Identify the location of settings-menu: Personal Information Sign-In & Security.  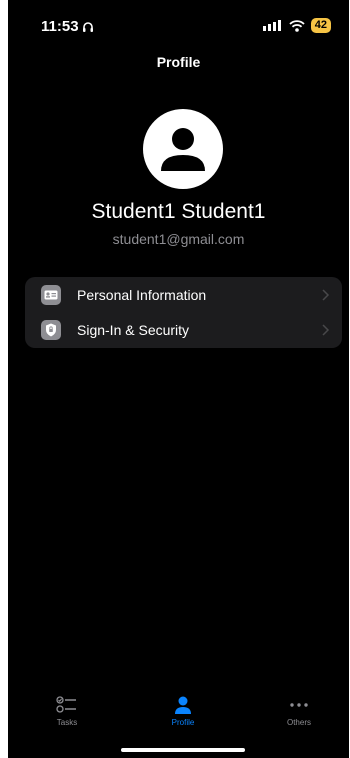
(183, 312).